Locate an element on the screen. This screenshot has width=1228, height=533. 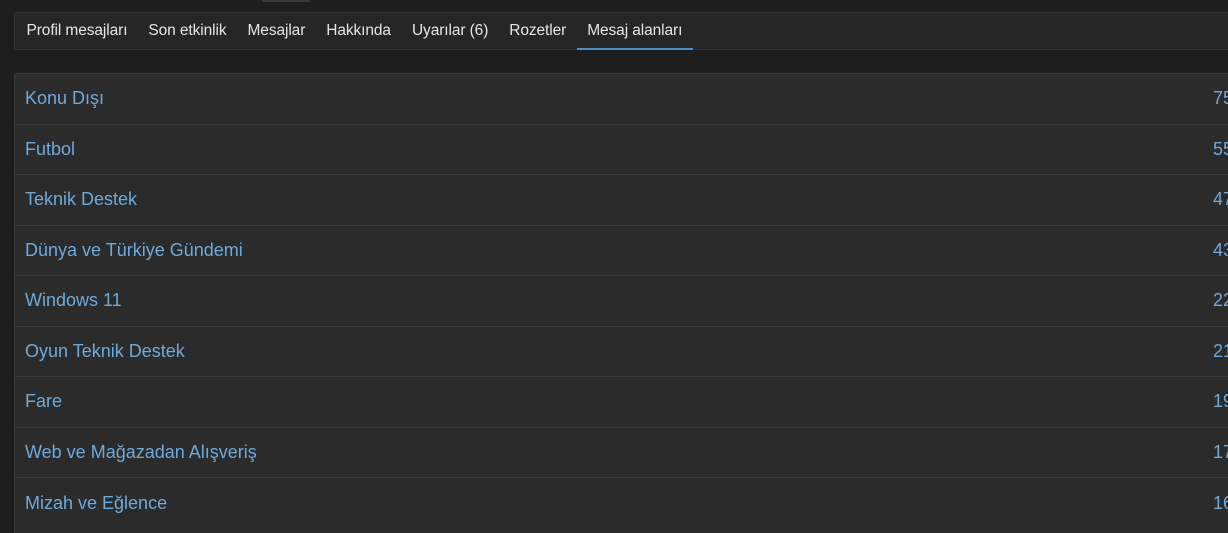
message-count: 47 is located at coordinates (1220, 200).